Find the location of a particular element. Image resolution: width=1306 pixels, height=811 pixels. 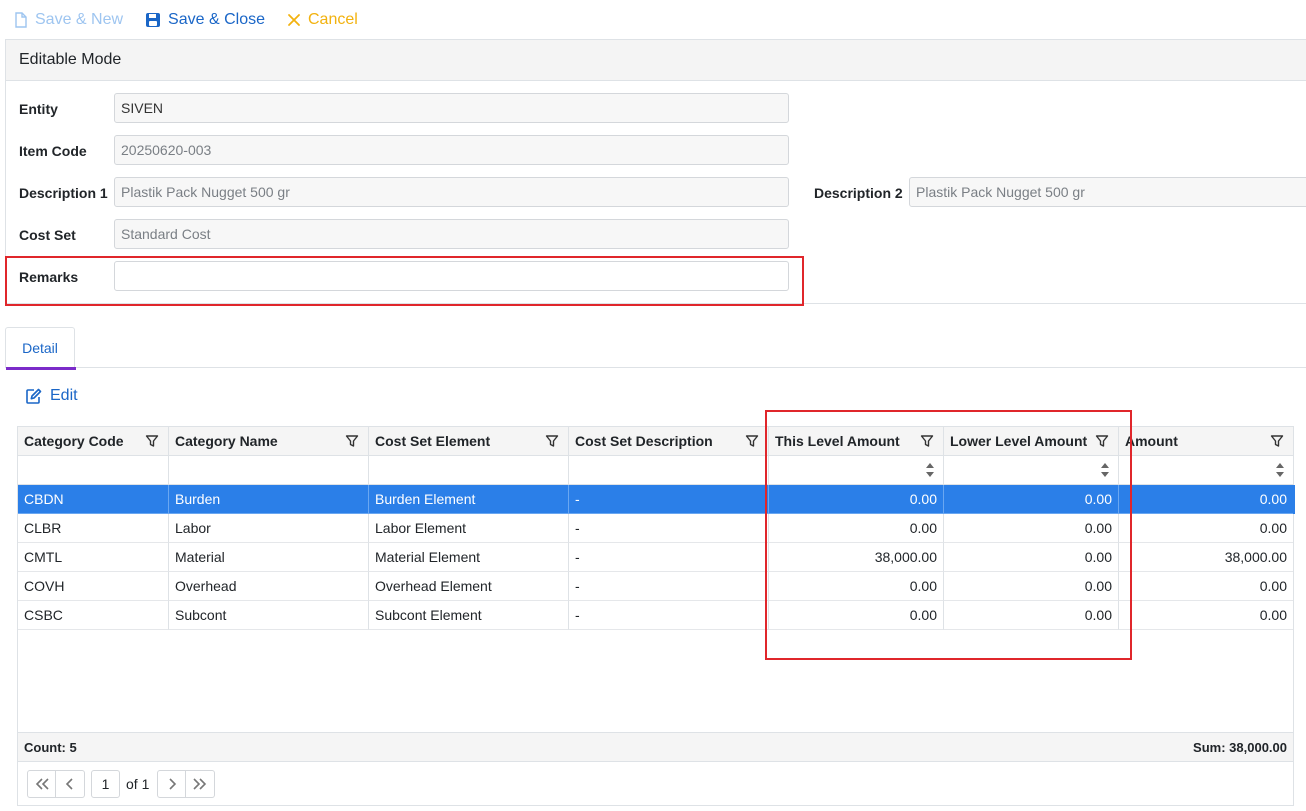

remarks-input is located at coordinates (451, 276).